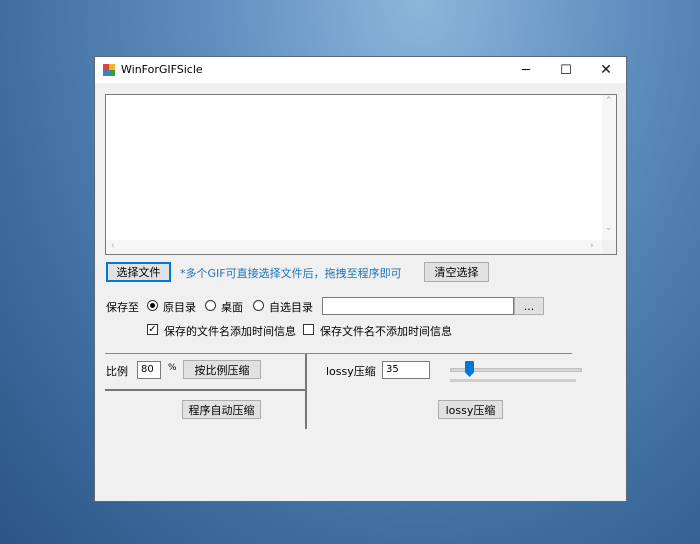 This screenshot has height=544, width=700. What do you see at coordinates (418, 306) in the screenshot?
I see `save-path-input` at bounding box center [418, 306].